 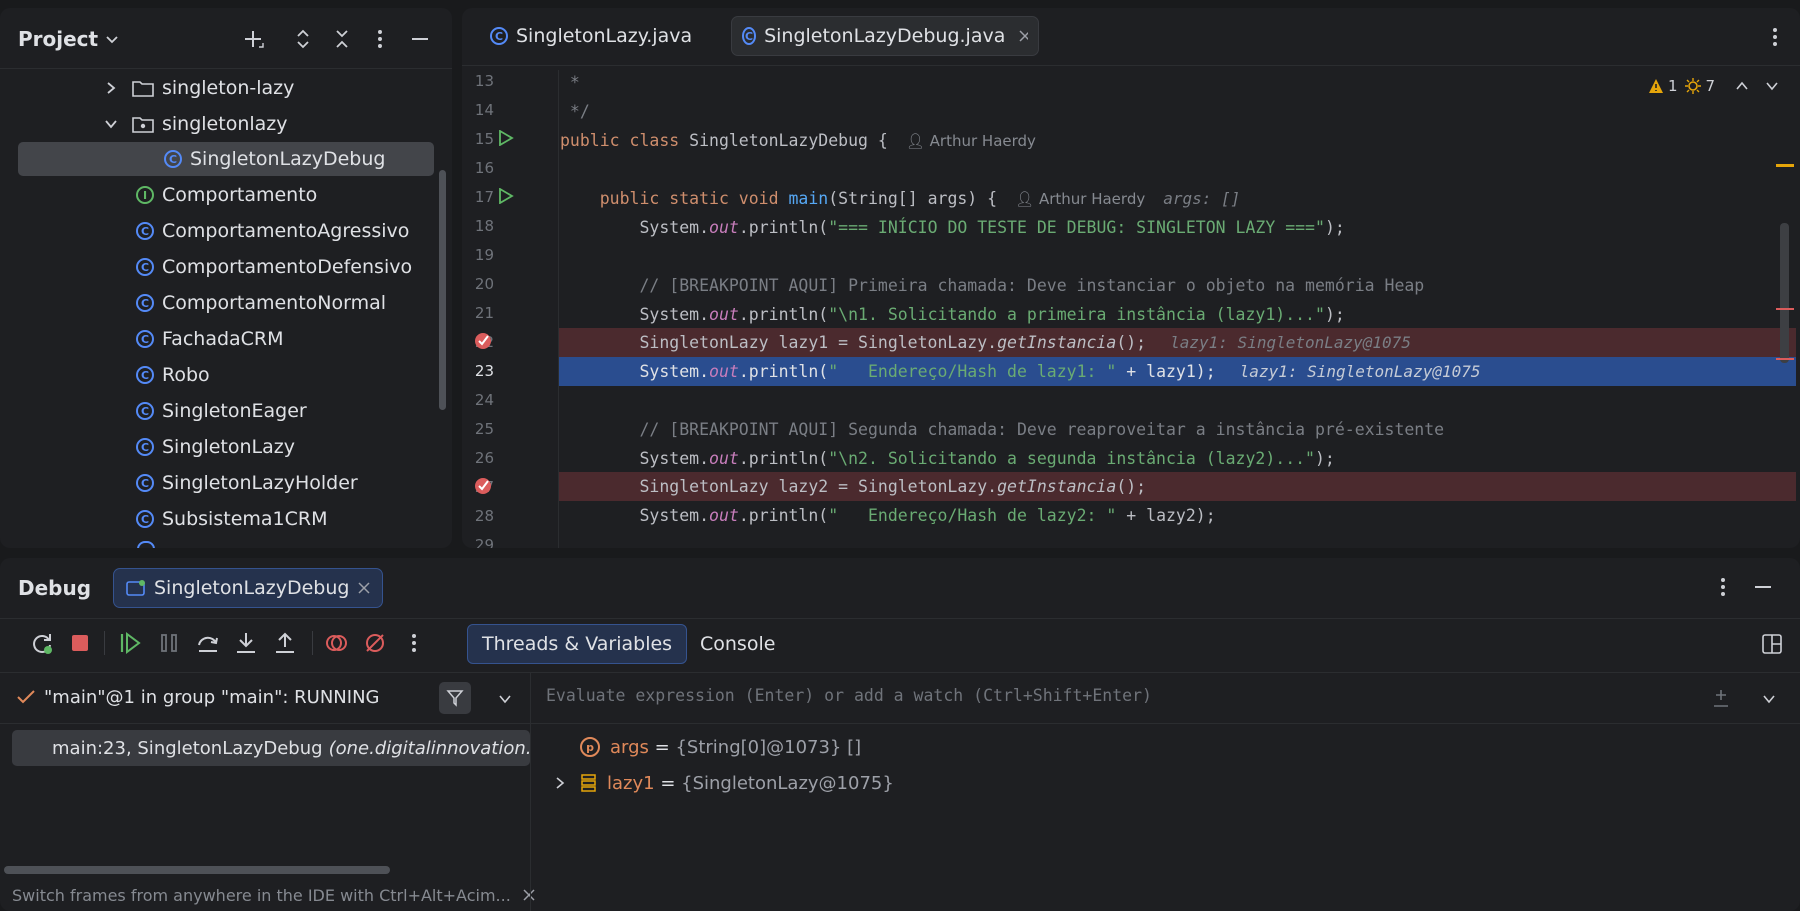 What do you see at coordinates (285, 643) in the screenshot?
I see `step-out-icon` at bounding box center [285, 643].